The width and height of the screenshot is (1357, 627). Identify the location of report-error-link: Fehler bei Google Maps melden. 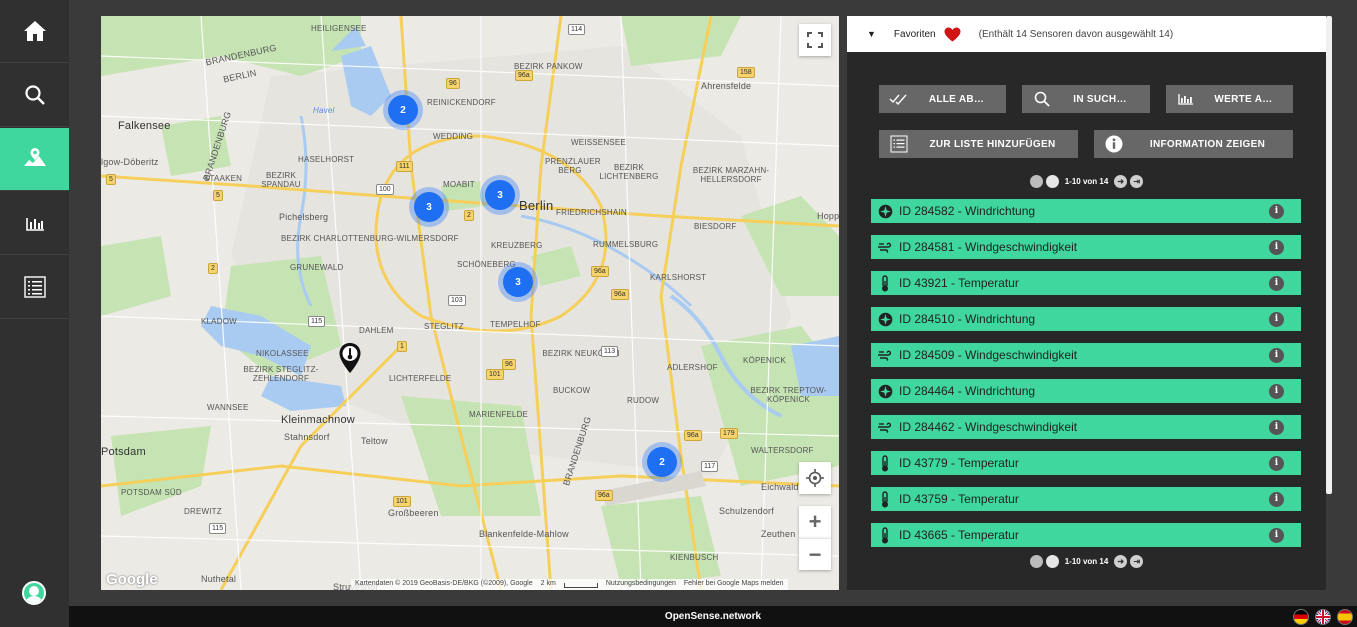
(734, 584).